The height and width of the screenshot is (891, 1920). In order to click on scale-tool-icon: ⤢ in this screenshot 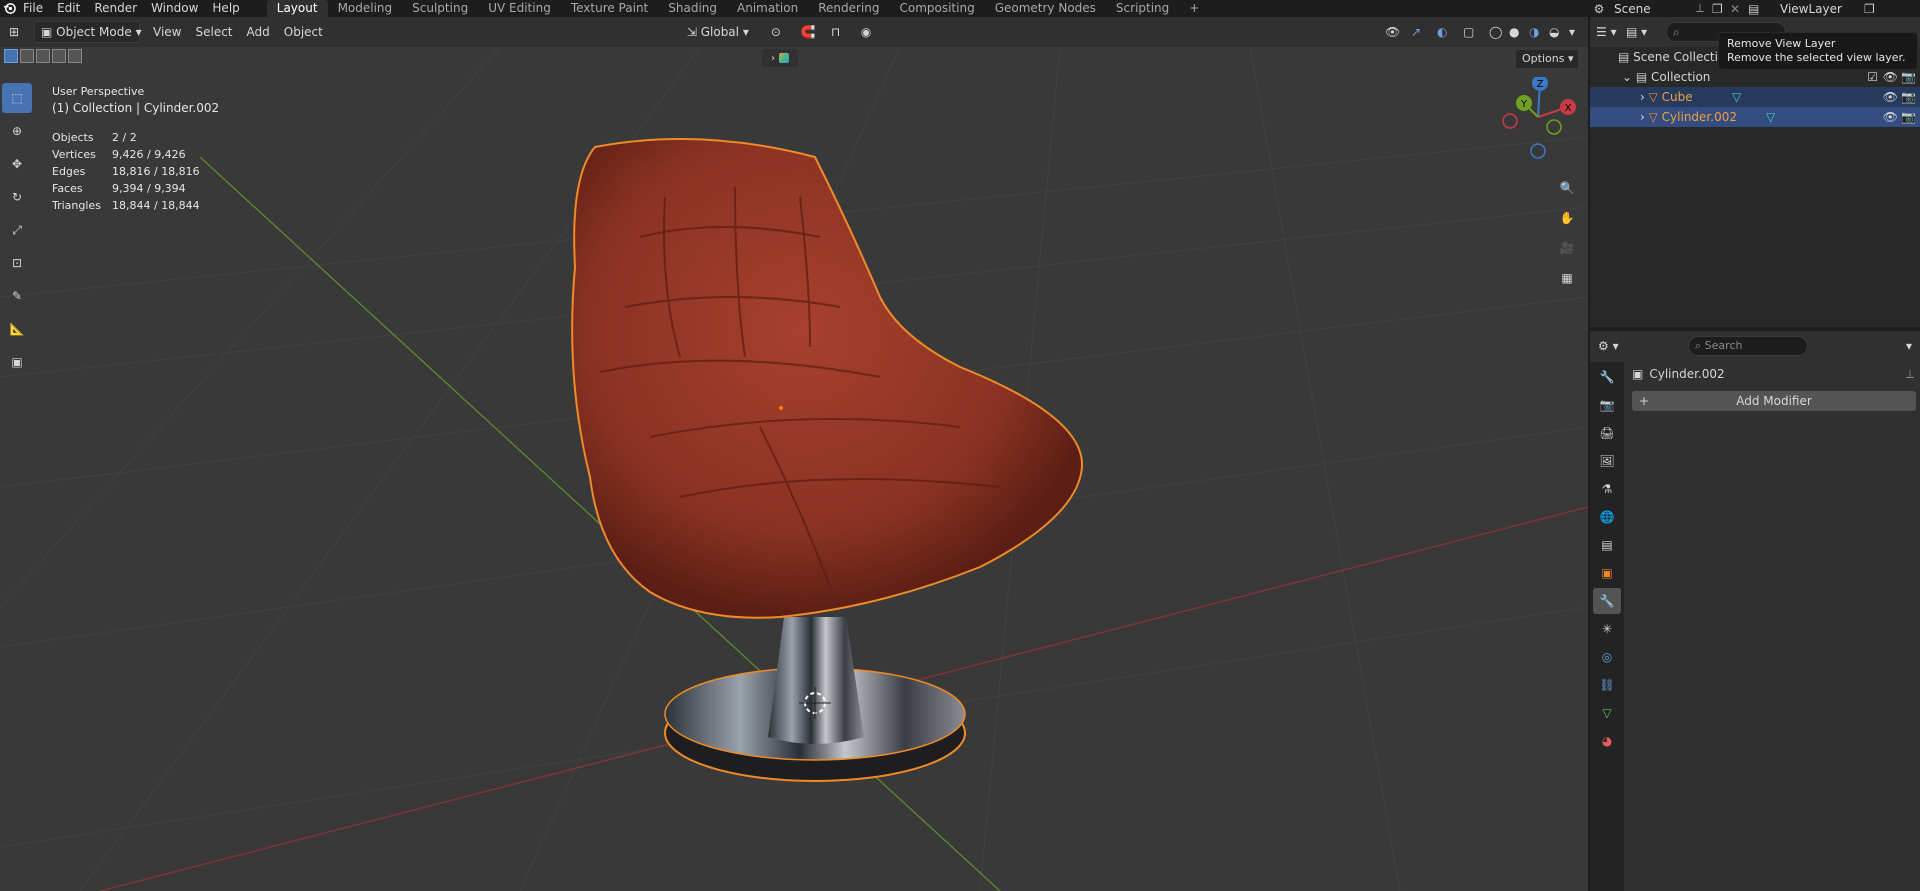, I will do `click(17, 230)`.